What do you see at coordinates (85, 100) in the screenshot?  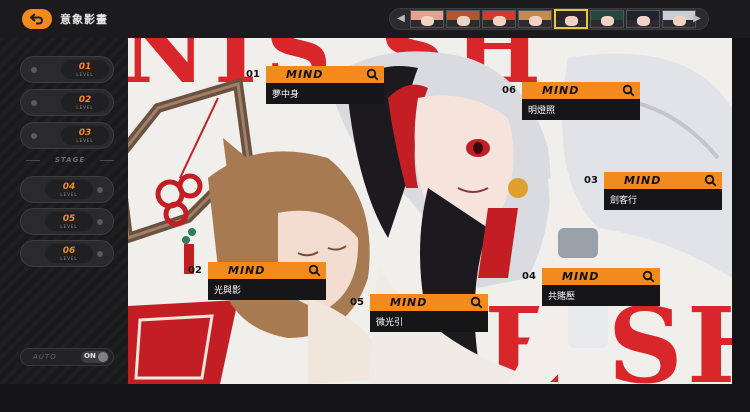 I see `level-number: 02` at bounding box center [85, 100].